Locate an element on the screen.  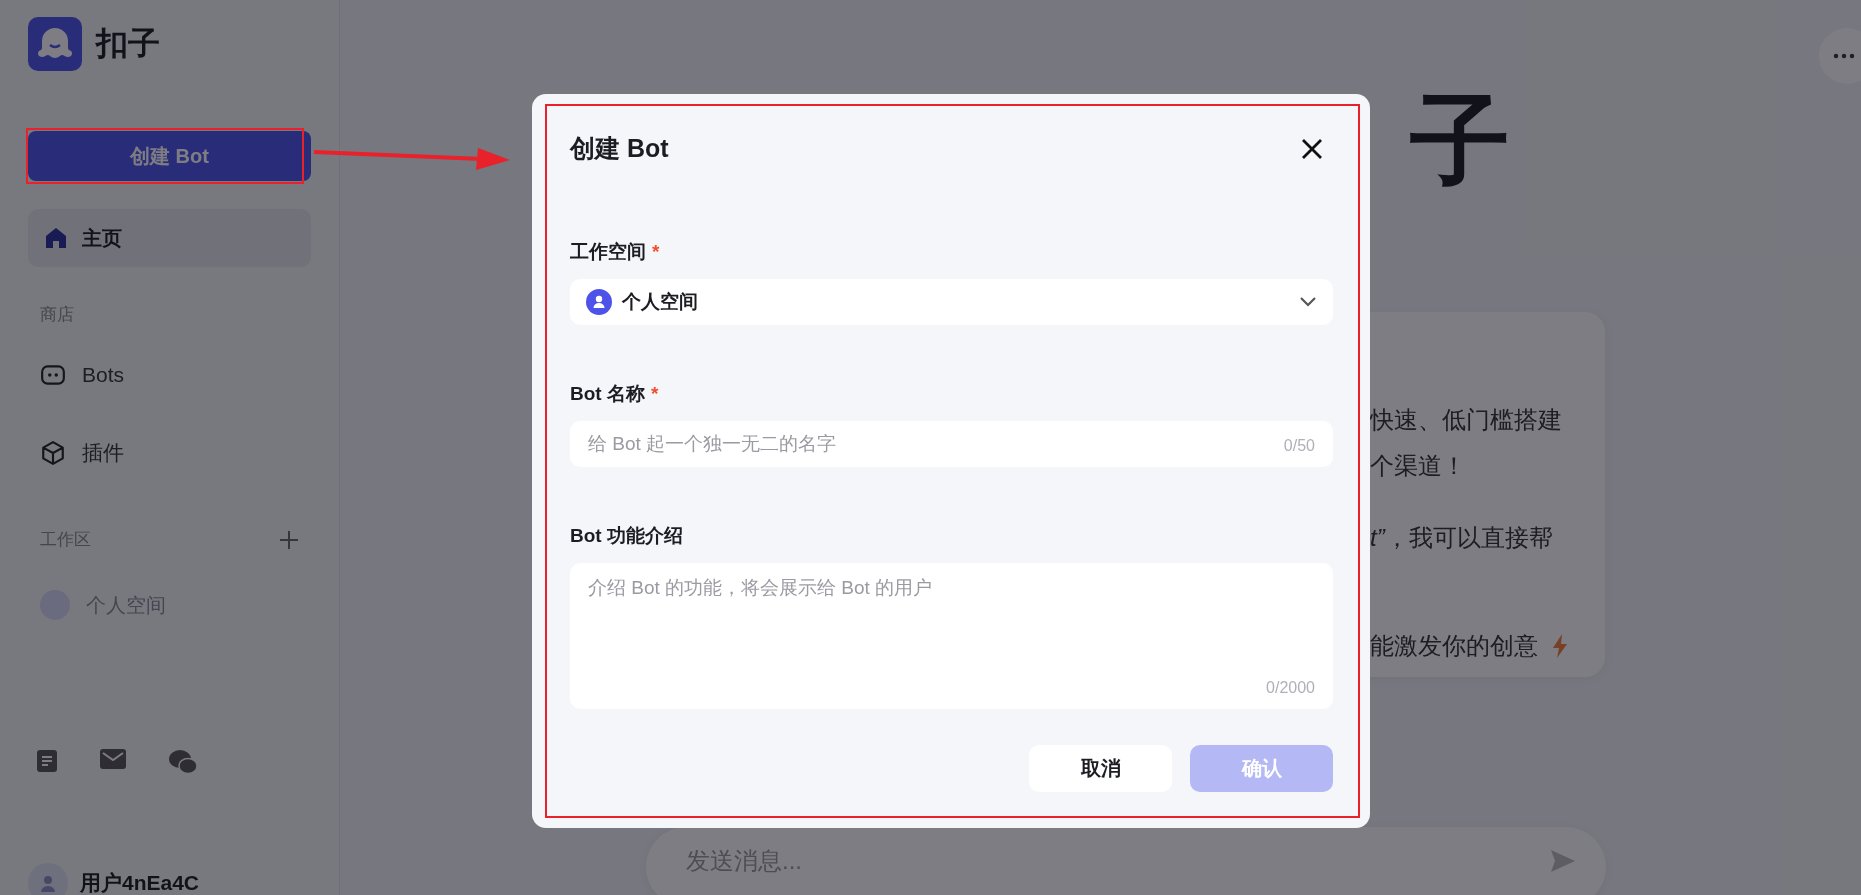
nav-item: 插件 is located at coordinates (169, 453).